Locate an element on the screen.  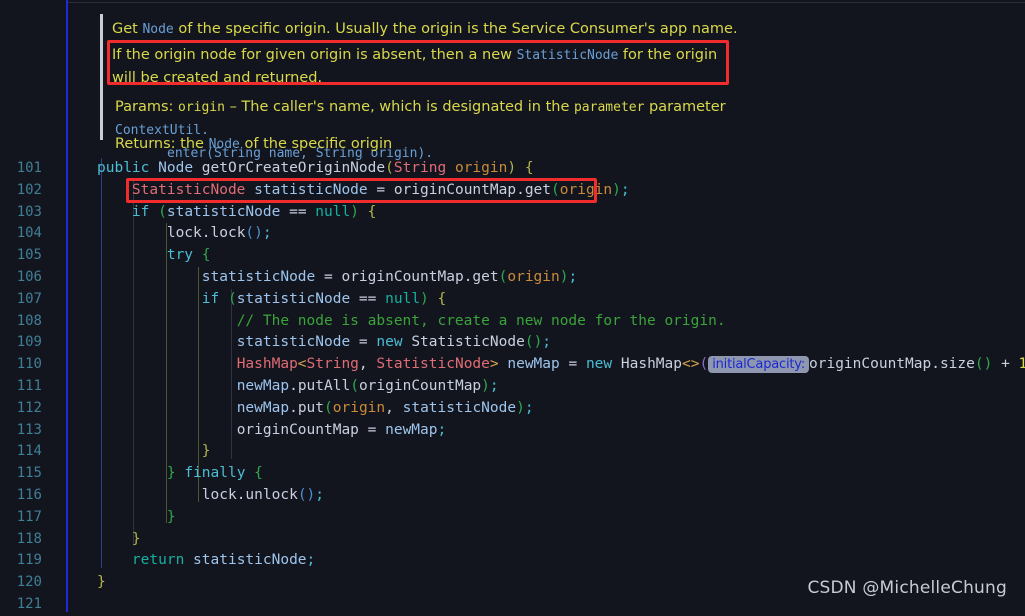
code-token: put is located at coordinates (311, 407).